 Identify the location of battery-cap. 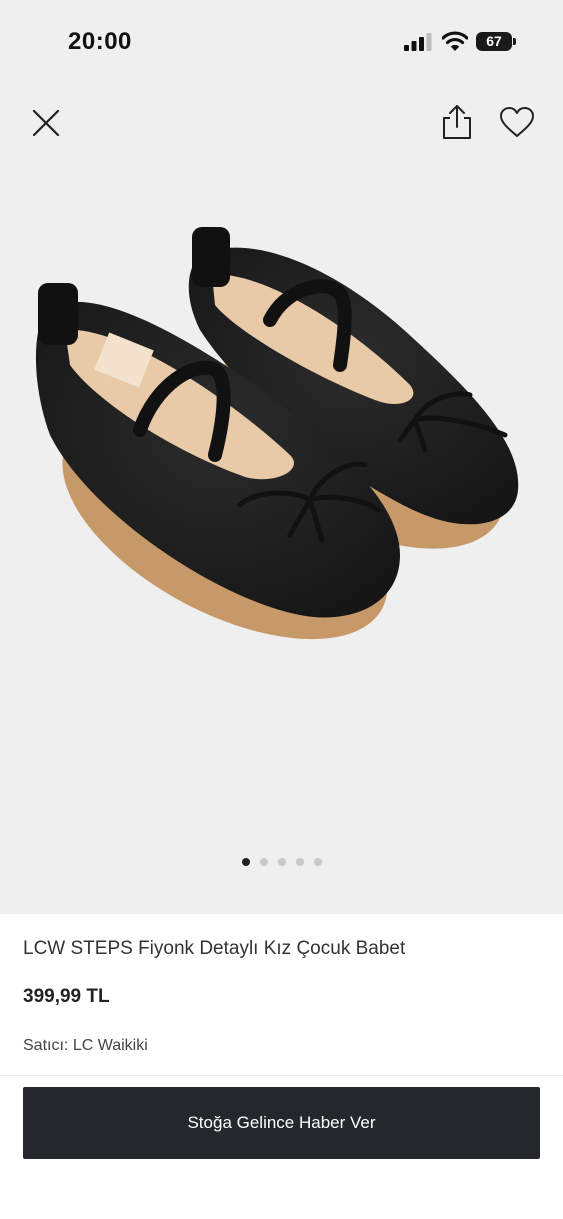
(514, 41).